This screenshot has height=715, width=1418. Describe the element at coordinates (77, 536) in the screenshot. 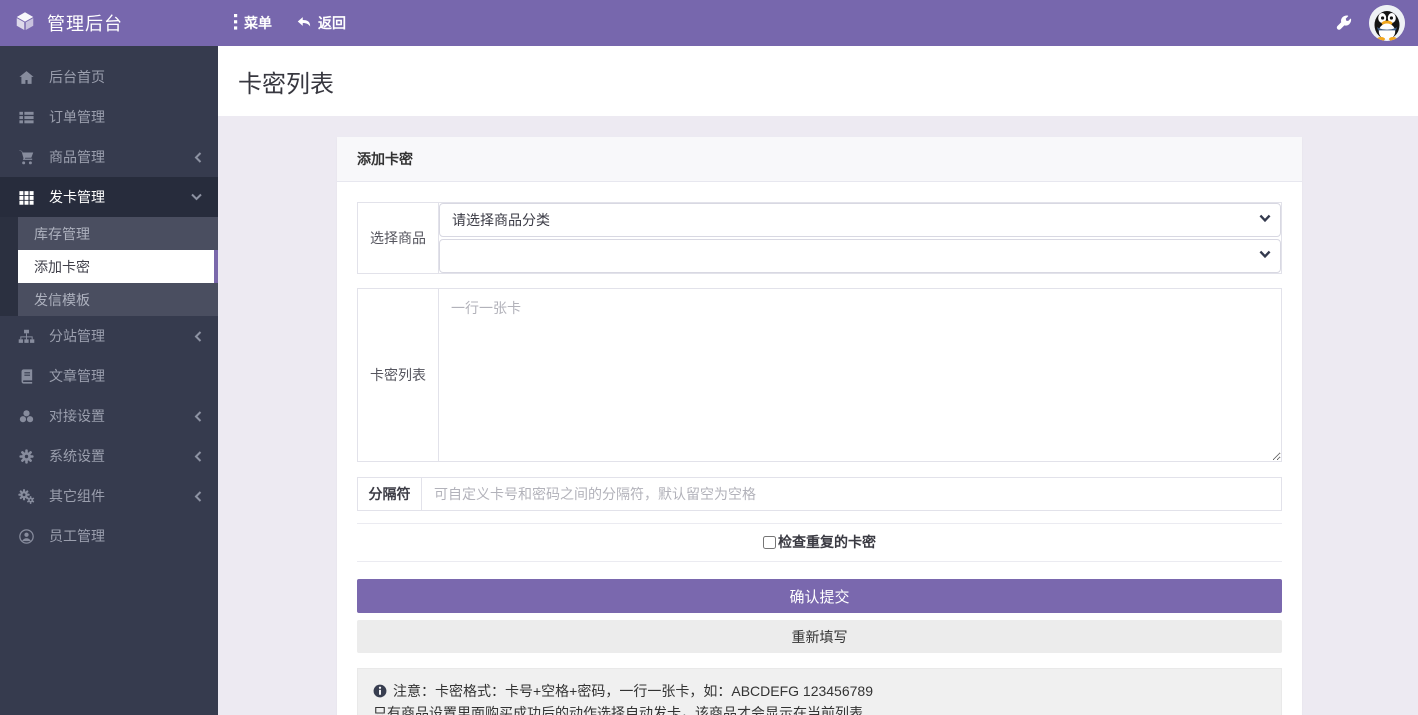

I see `sidebar-item-label: 员工管理` at that location.